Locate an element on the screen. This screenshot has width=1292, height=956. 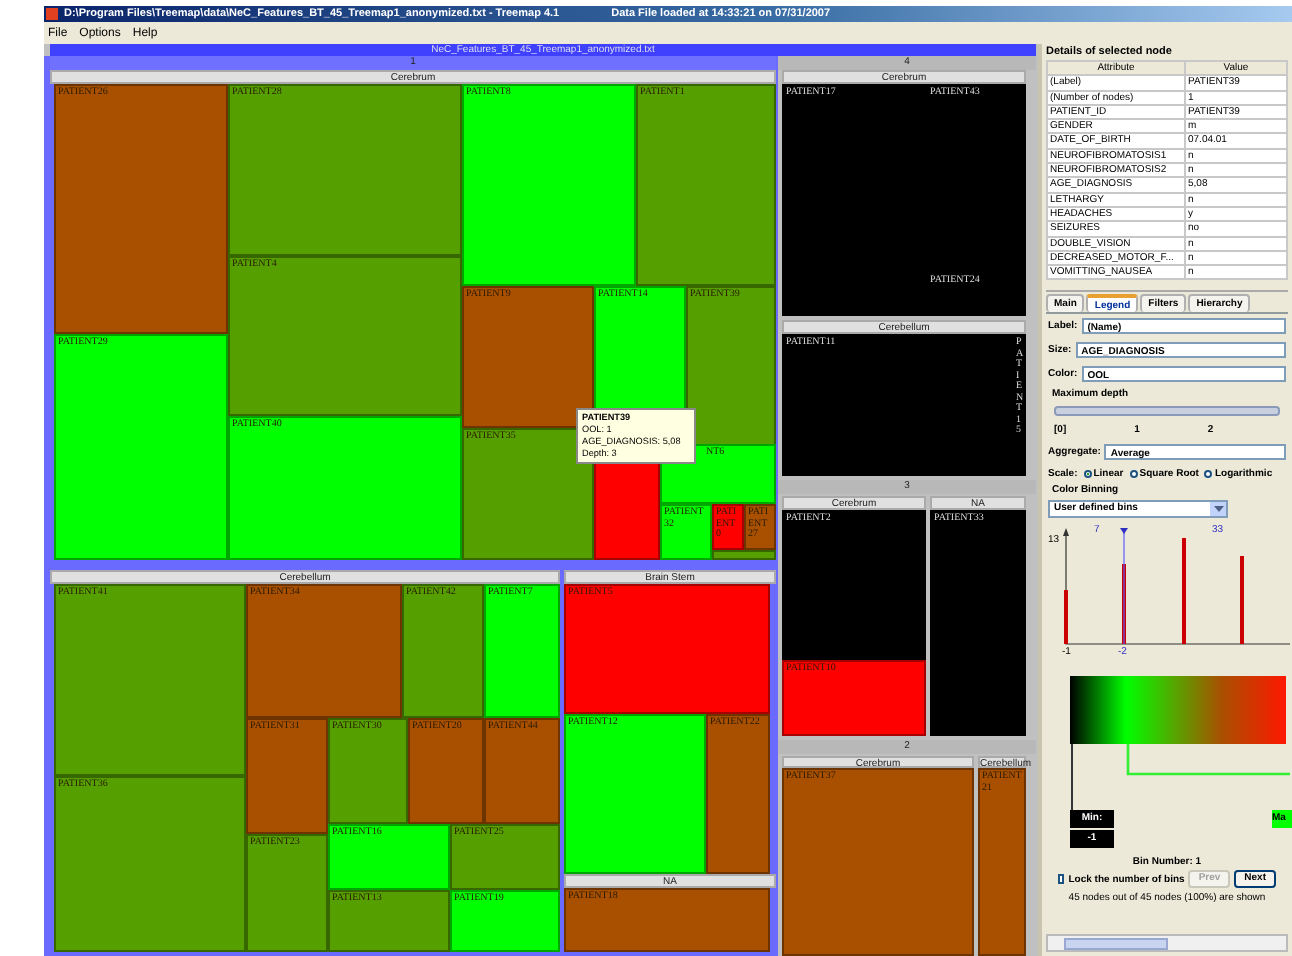
treemap-cell is located at coordinates (744, 555).